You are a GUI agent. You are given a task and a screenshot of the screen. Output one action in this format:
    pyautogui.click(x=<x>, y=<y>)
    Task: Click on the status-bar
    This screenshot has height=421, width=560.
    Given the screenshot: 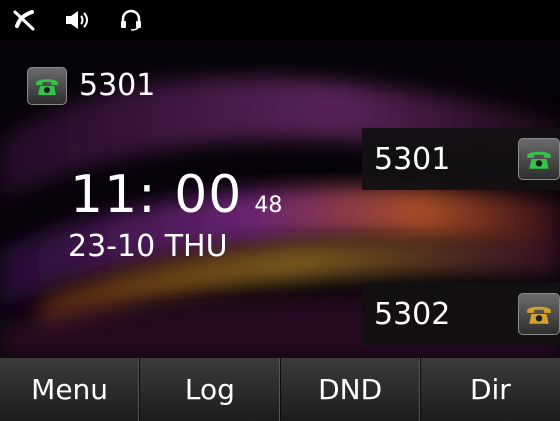 What is the action you would take?
    pyautogui.click(x=280, y=20)
    